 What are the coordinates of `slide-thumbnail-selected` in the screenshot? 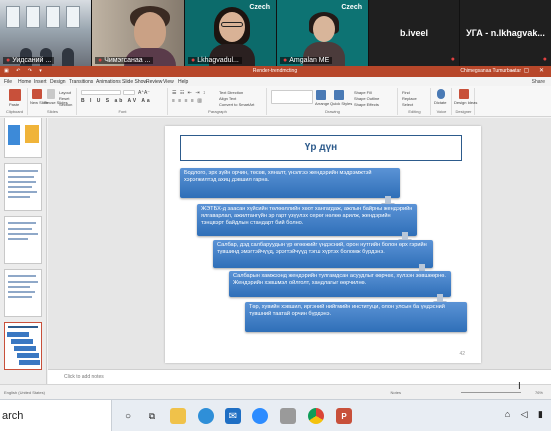 It's located at (23, 346).